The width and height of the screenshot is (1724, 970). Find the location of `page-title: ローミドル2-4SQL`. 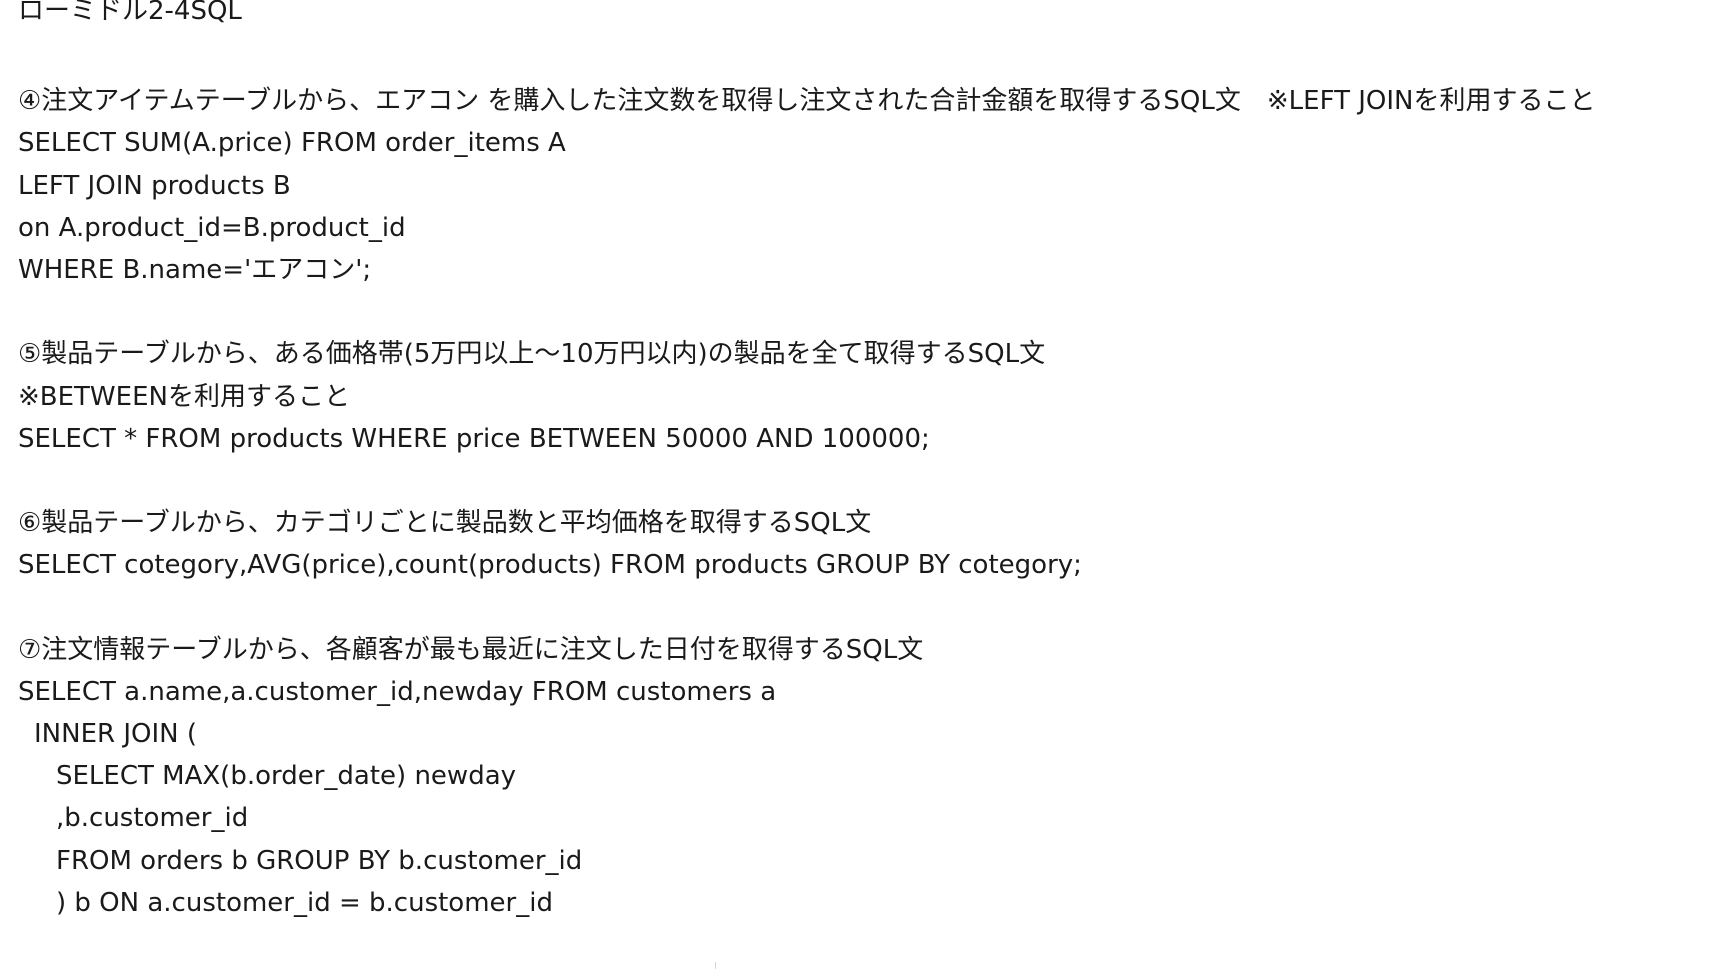

page-title: ローミドル2-4SQL is located at coordinates (130, 13).